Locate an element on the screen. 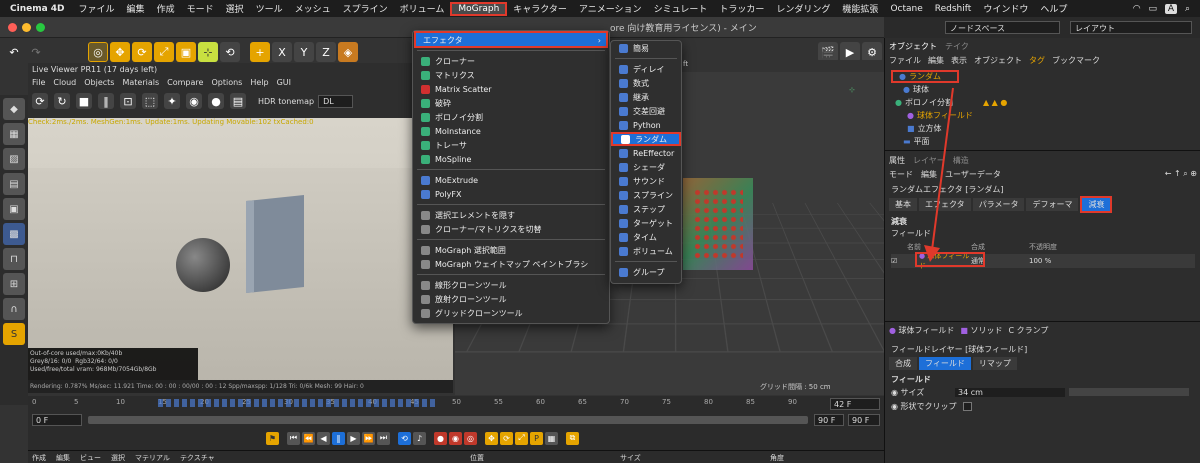  menu-volume: ボリューム is located at coordinates (422, 8).